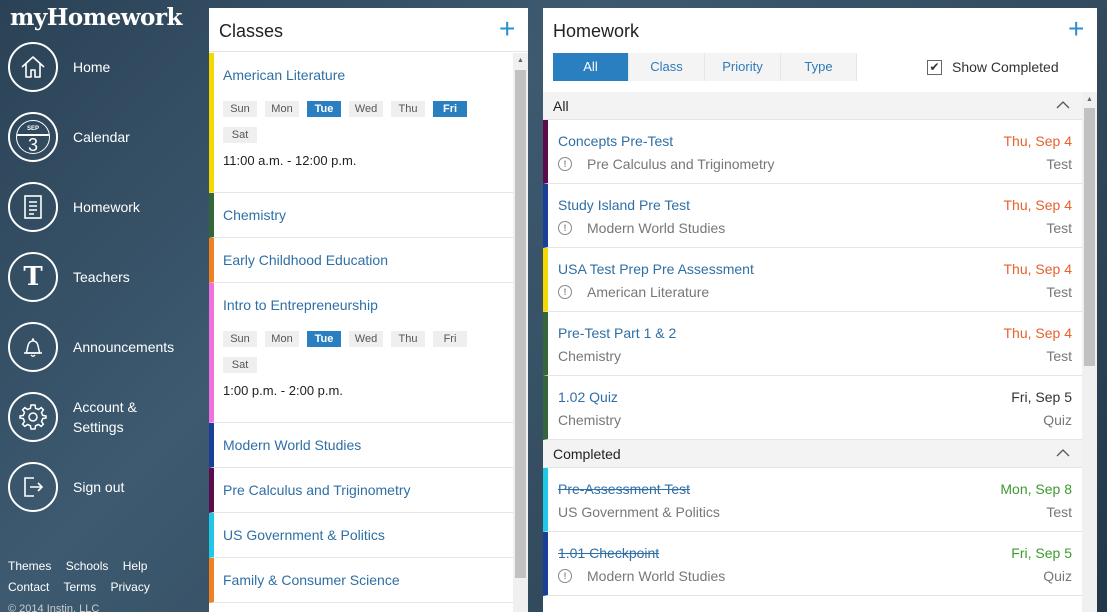 The image size is (1107, 612). Describe the element at coordinates (363, 305) in the screenshot. I see `class-name: Intro to Entrepreneurship` at that location.